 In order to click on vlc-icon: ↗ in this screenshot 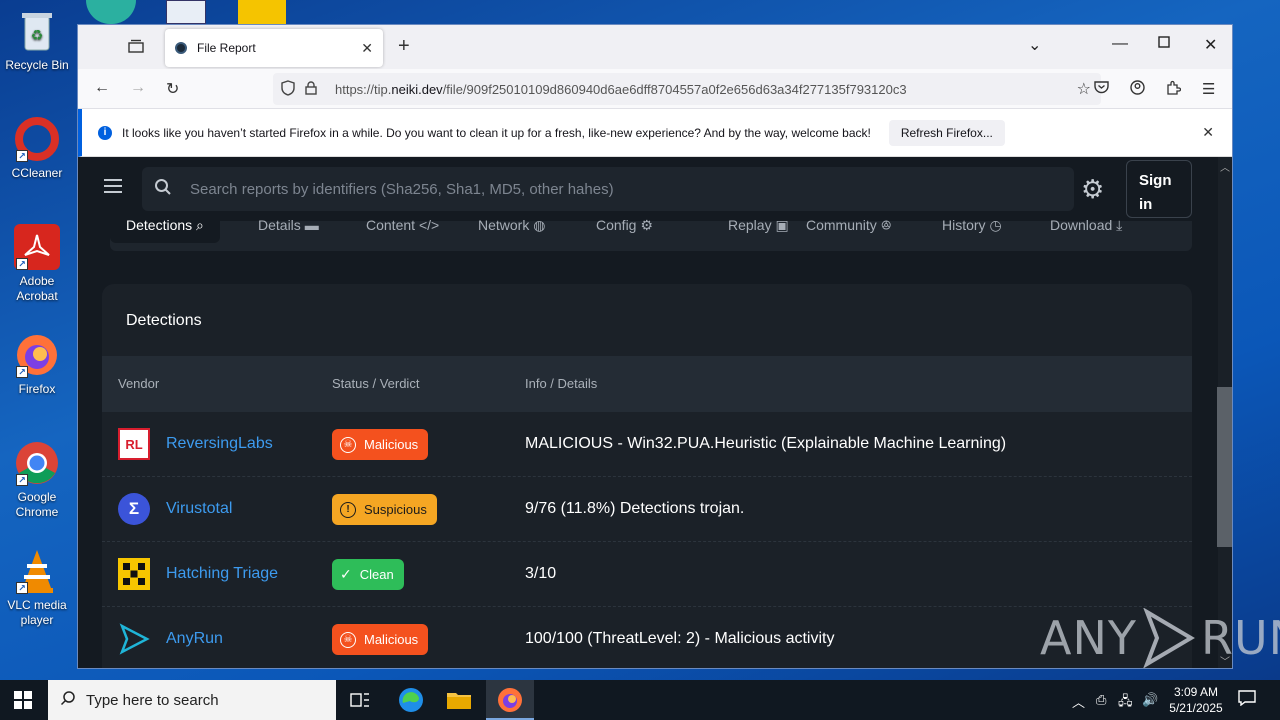, I will do `click(37, 571)`.